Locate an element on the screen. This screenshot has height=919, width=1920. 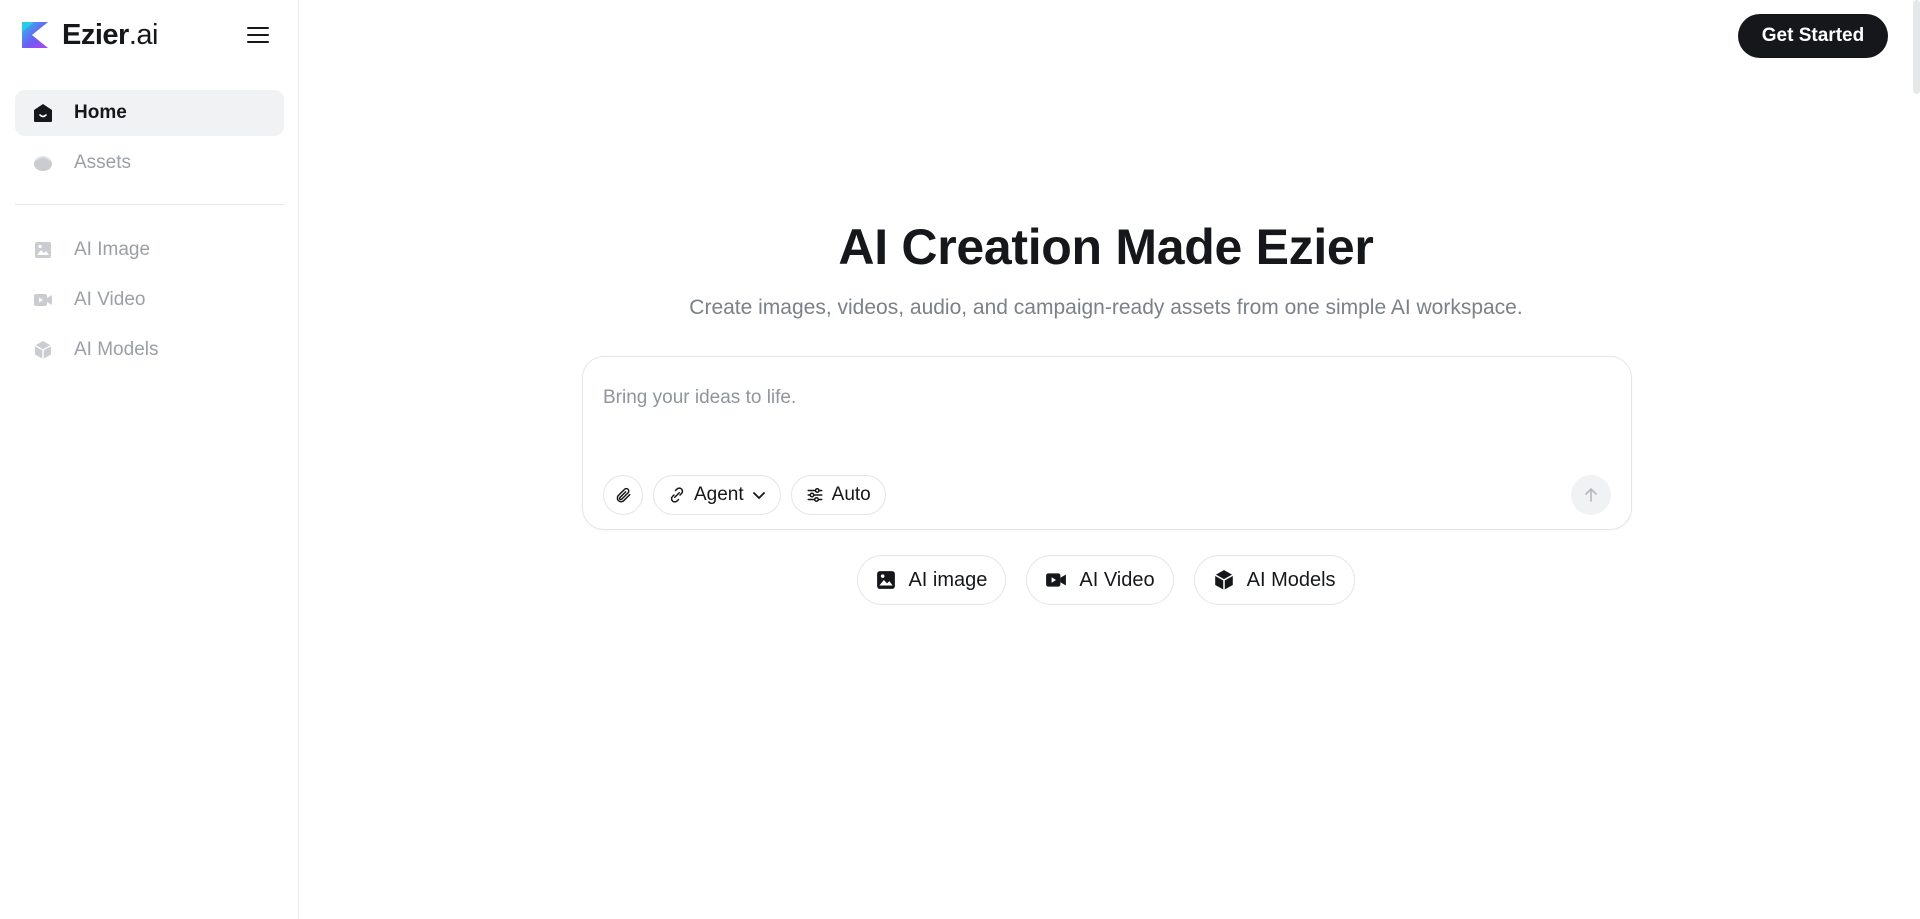
quick-action-label: AI Models is located at coordinates (1291, 579).